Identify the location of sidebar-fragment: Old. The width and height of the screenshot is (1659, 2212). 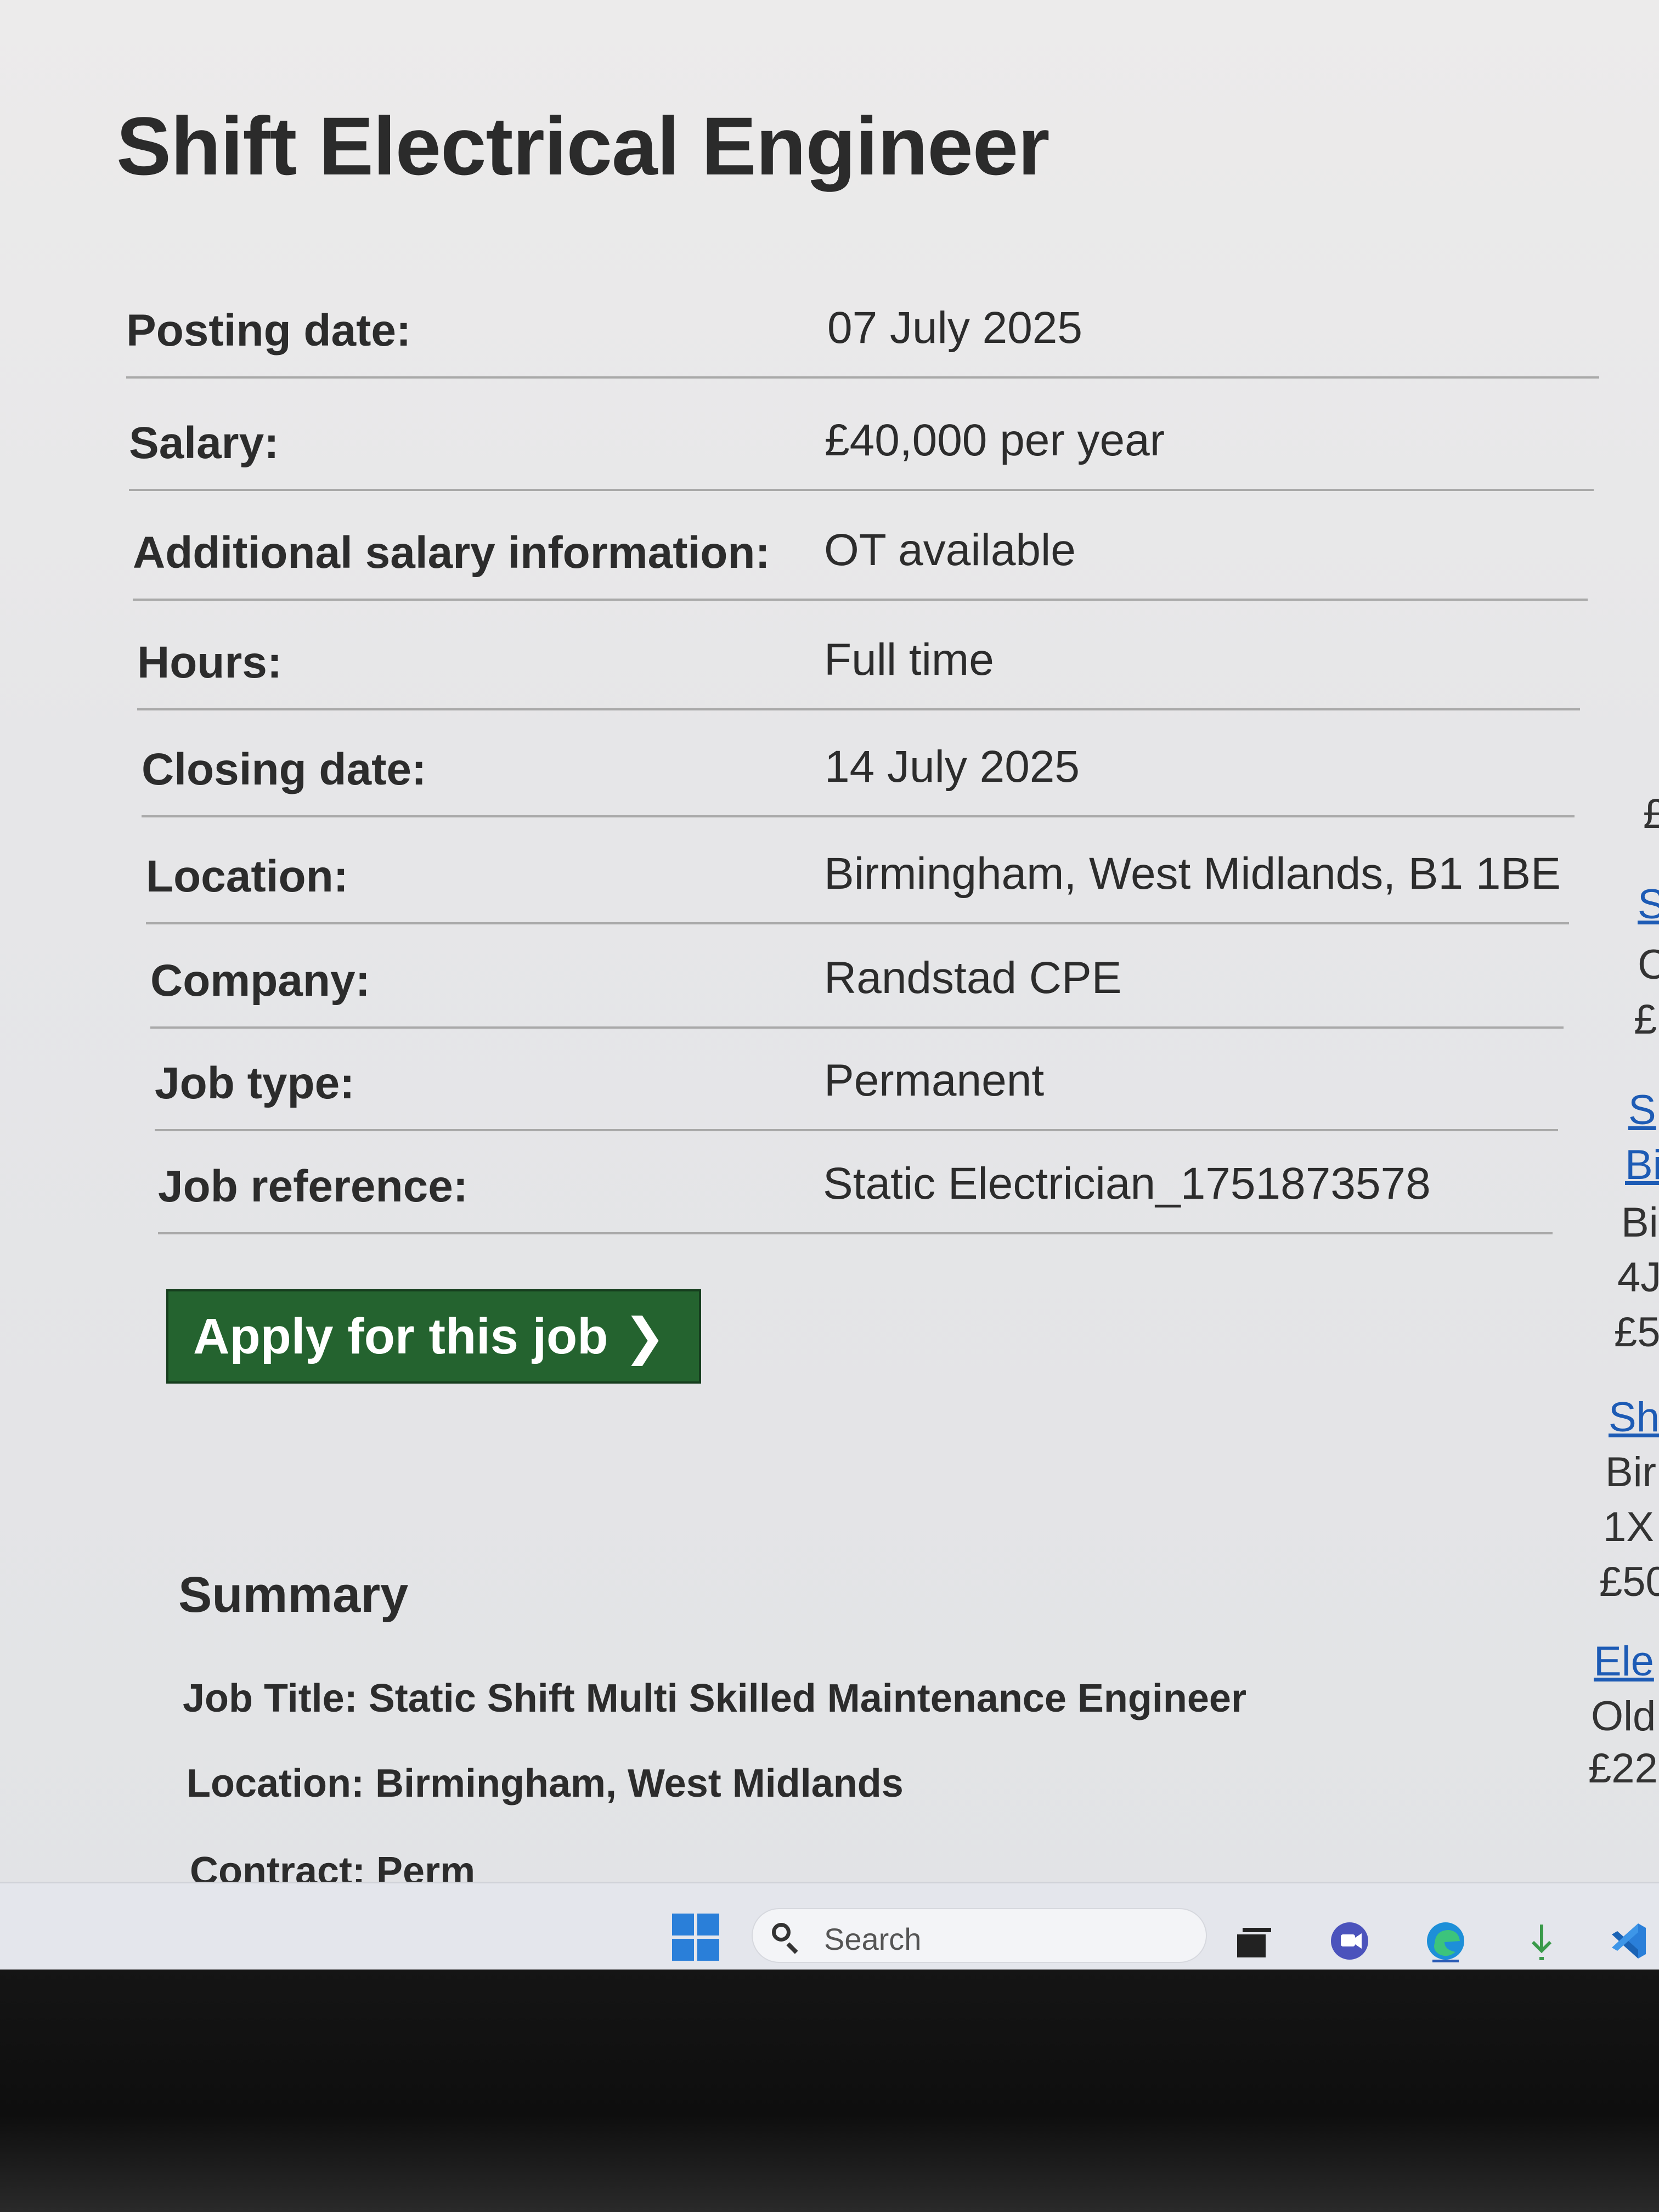
(1623, 1716).